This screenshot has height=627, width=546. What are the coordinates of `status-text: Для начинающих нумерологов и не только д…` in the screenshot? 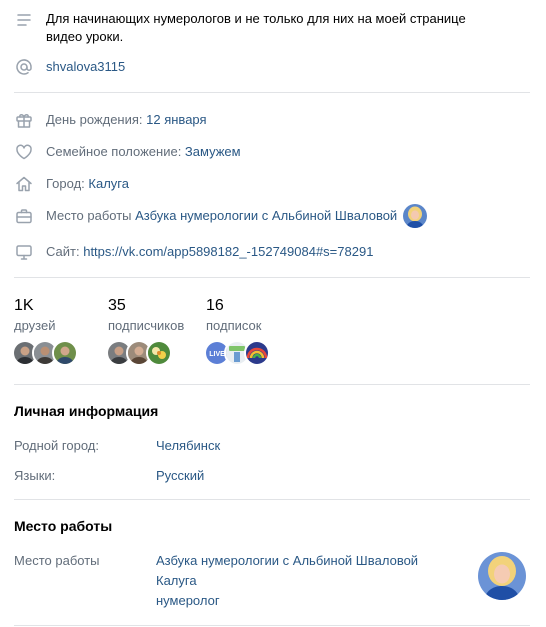 It's located at (256, 27).